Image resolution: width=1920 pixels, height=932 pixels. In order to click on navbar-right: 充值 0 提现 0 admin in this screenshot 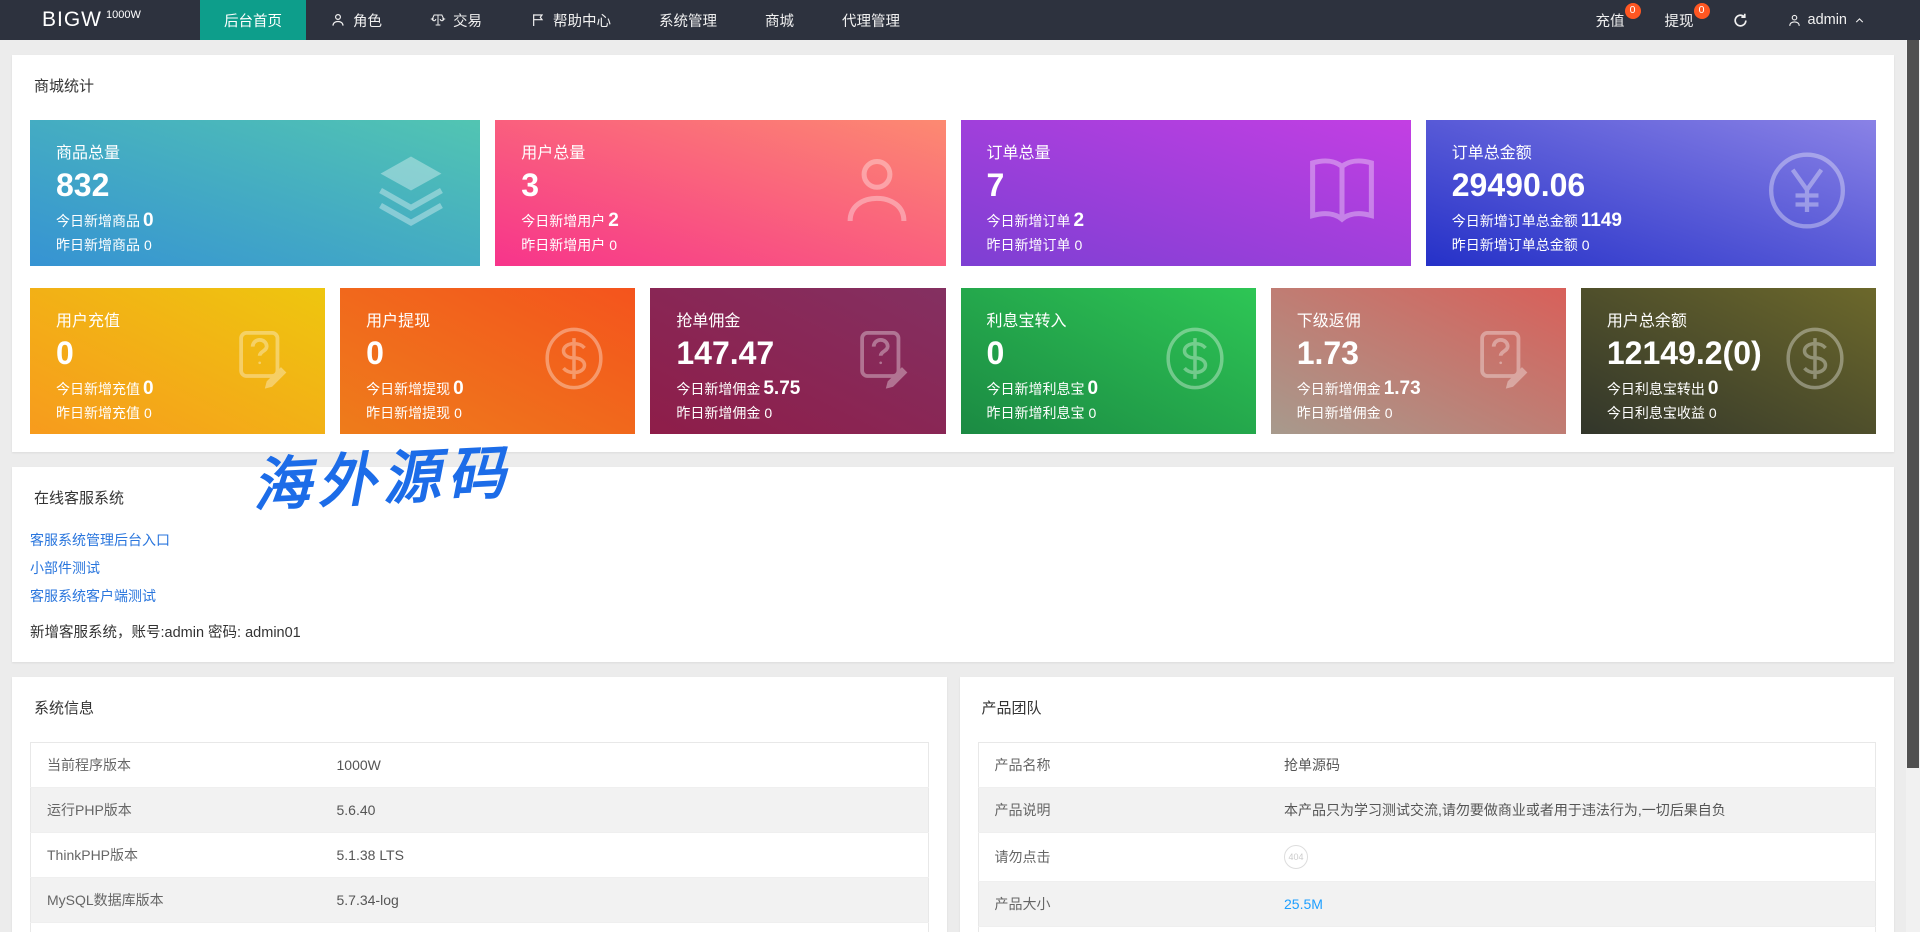, I will do `click(1748, 20)`.